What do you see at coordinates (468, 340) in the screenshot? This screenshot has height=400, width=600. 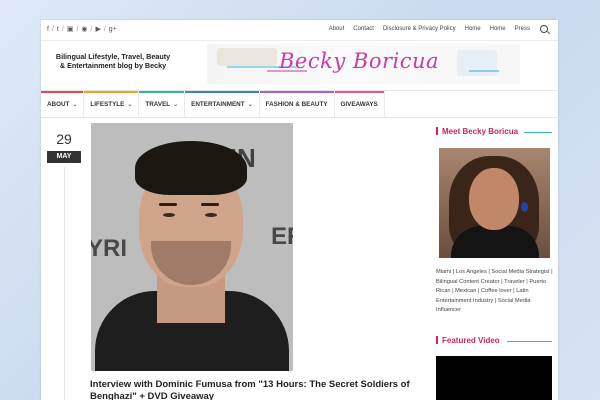 I see `video-widget-title: Featured Video` at bounding box center [468, 340].